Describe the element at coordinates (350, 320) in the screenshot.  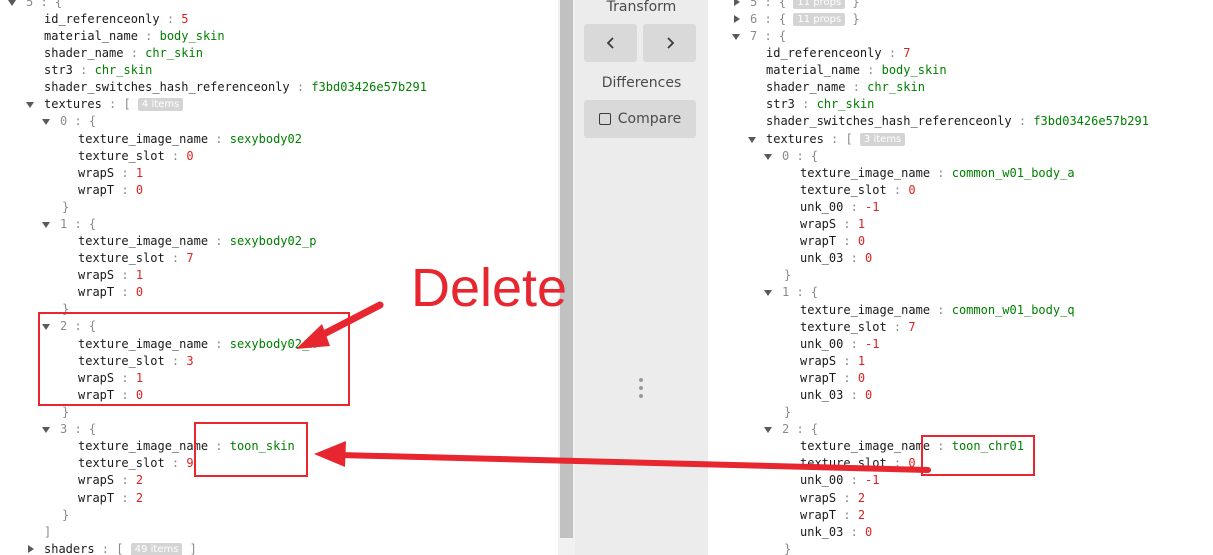
I see `delete-arrow-line` at that location.